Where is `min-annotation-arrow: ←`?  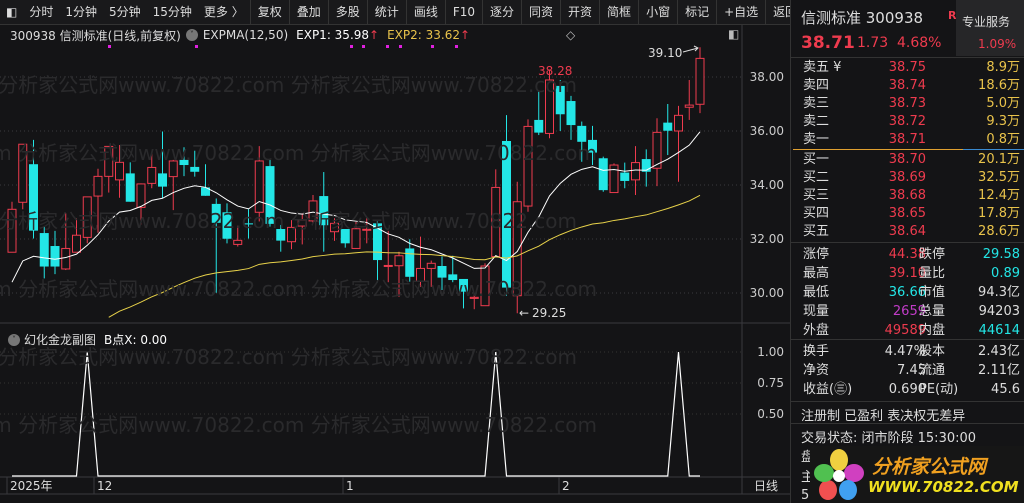 min-annotation-arrow: ← is located at coordinates (524, 313).